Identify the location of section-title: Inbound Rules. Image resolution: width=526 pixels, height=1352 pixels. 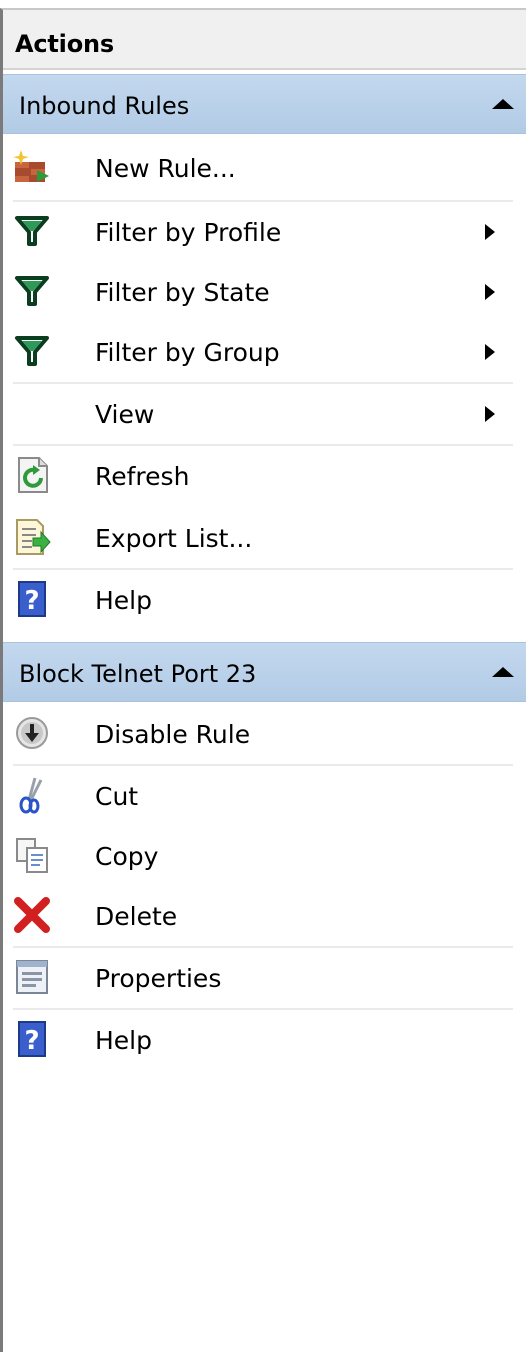
(104, 106).